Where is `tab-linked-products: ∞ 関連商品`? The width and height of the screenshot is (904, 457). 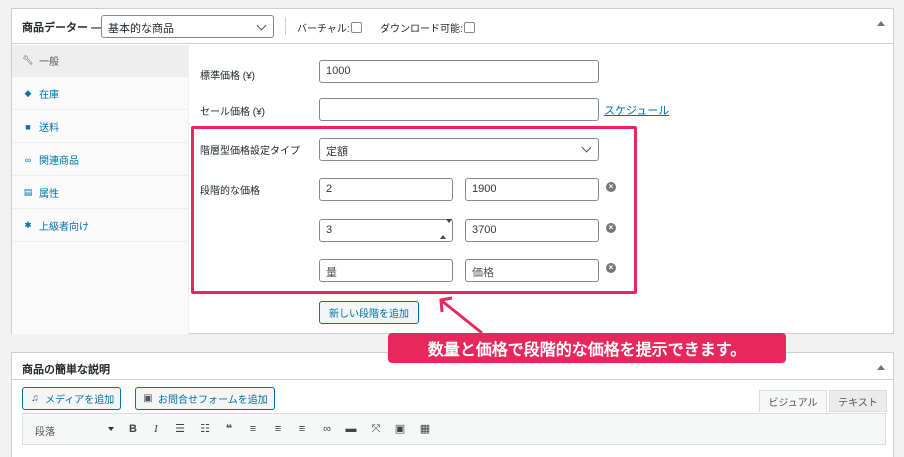 tab-linked-products: ∞ 関連商品 is located at coordinates (100, 160).